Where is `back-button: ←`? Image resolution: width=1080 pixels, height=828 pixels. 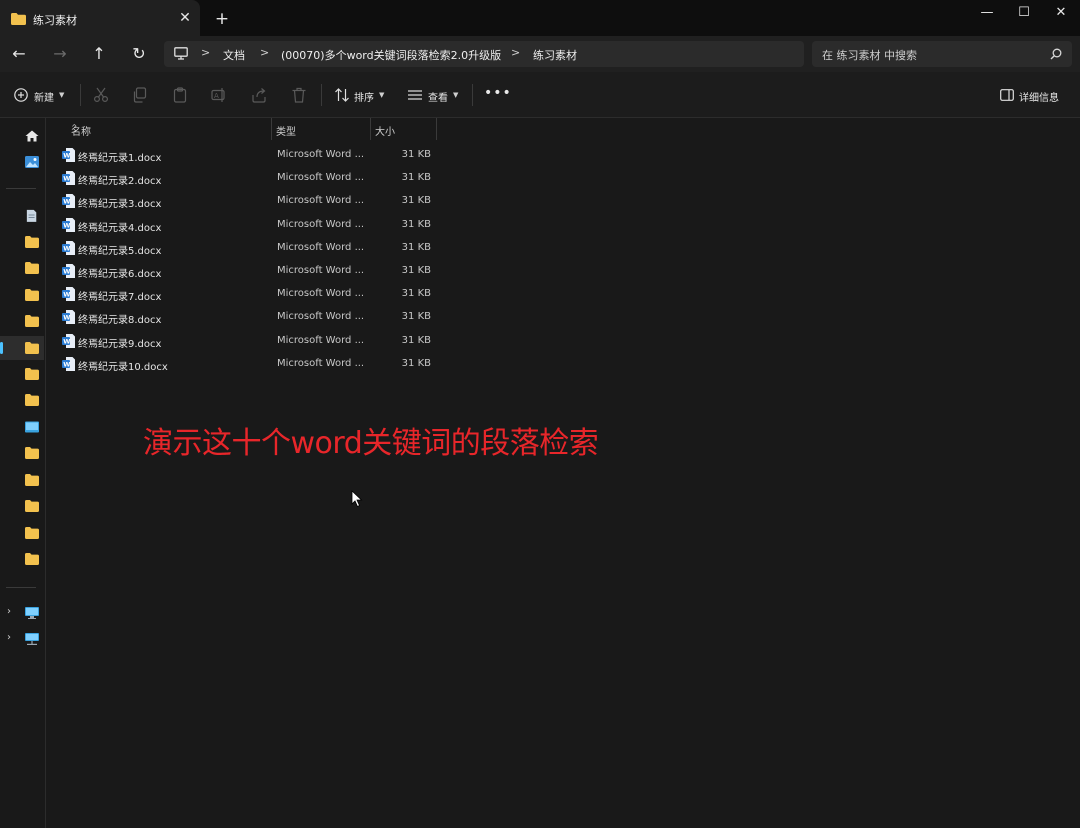
back-button: ← is located at coordinates (19, 54).